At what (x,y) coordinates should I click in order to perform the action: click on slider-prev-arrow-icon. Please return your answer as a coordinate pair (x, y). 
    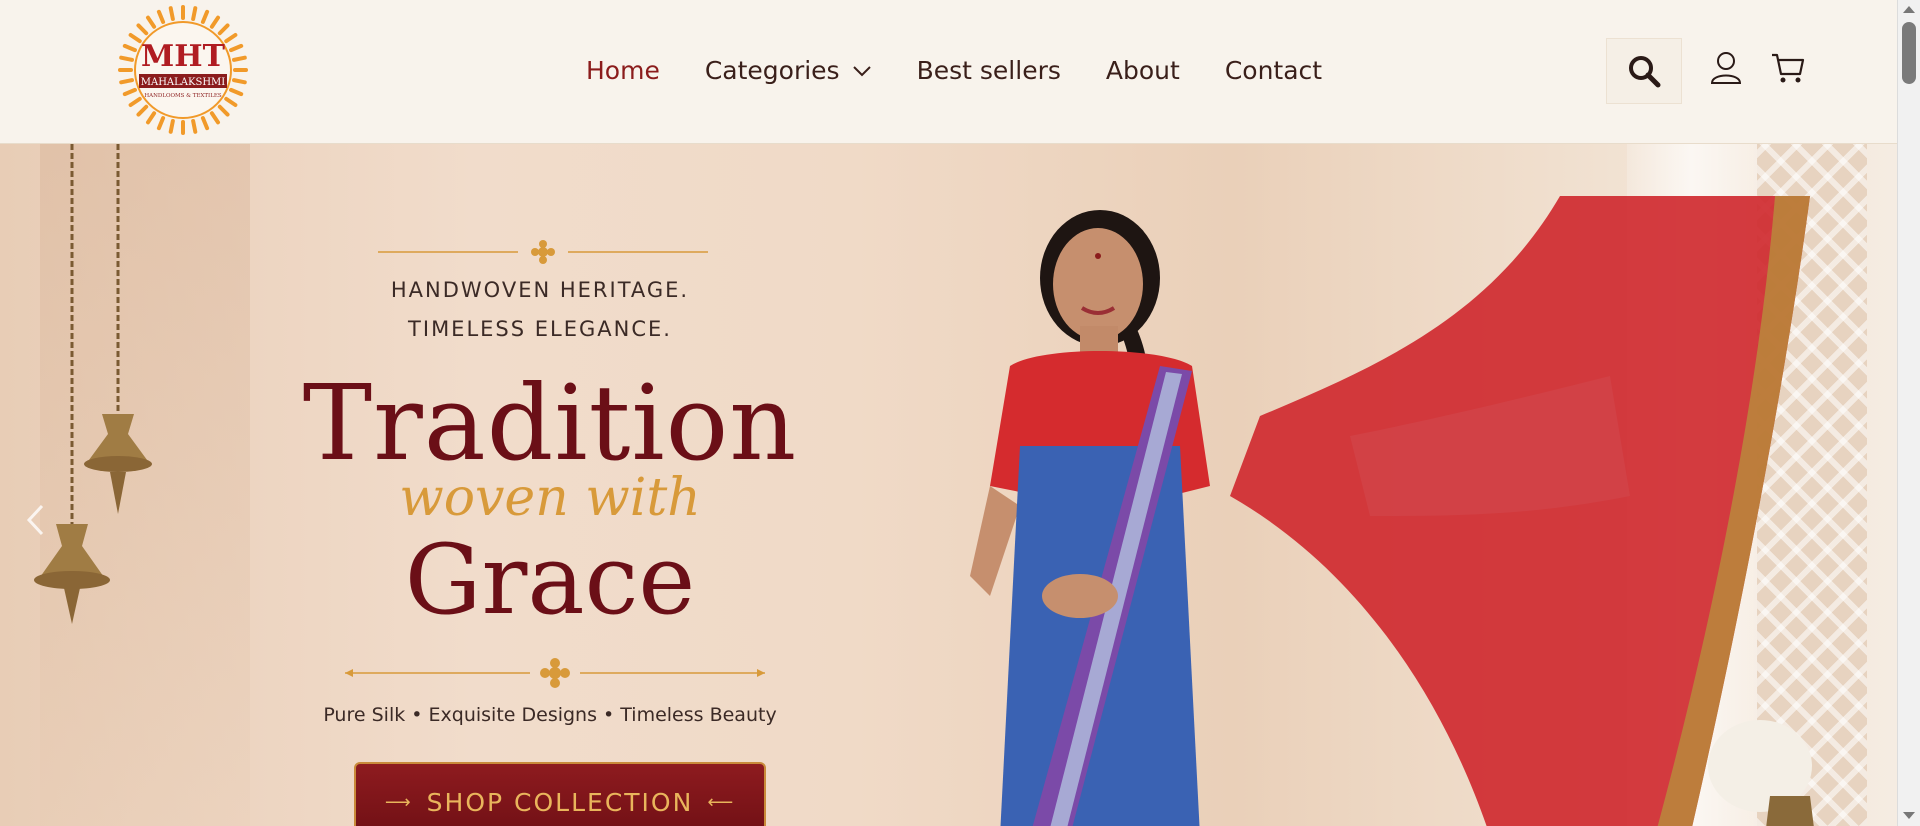
    Looking at the image, I should click on (35, 520).